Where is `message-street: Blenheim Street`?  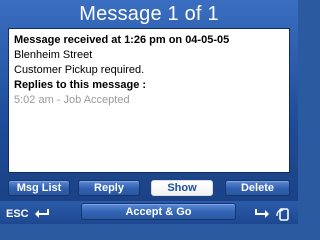
message-street: Blenheim Street is located at coordinates (53, 55).